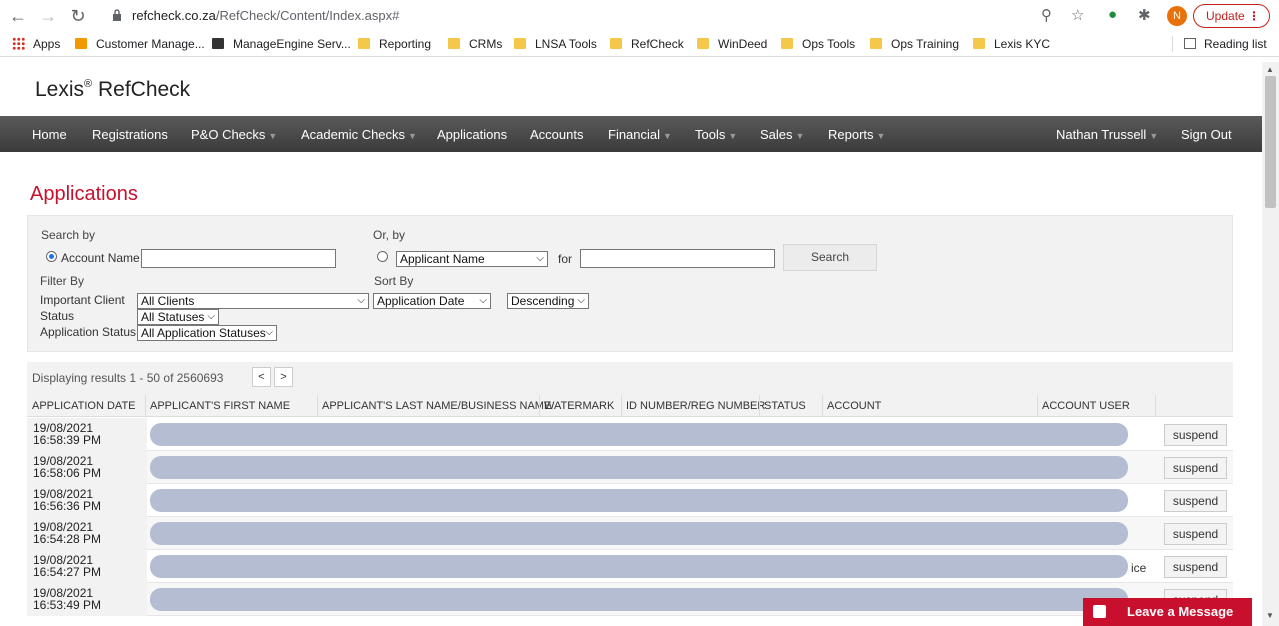  What do you see at coordinates (630, 467) in the screenshot?
I see `table-row: 19/08/2021 16:58:06 PM suspend` at bounding box center [630, 467].